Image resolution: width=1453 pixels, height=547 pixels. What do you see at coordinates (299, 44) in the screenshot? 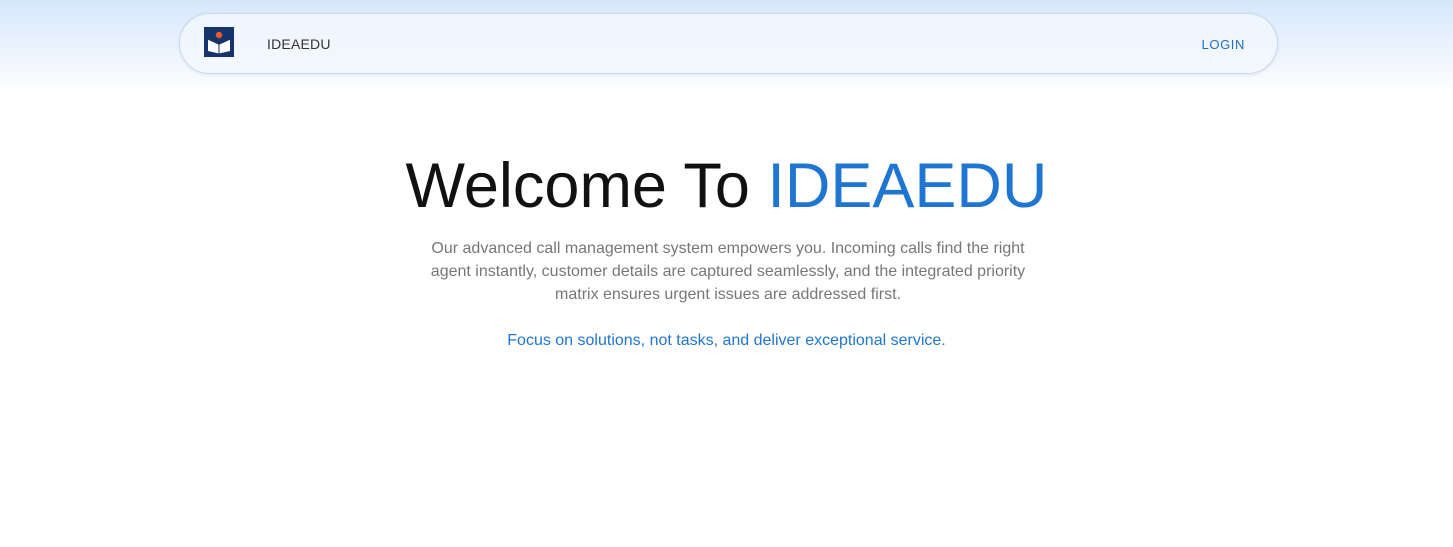
I see `brand-name: IDEAEDU` at bounding box center [299, 44].